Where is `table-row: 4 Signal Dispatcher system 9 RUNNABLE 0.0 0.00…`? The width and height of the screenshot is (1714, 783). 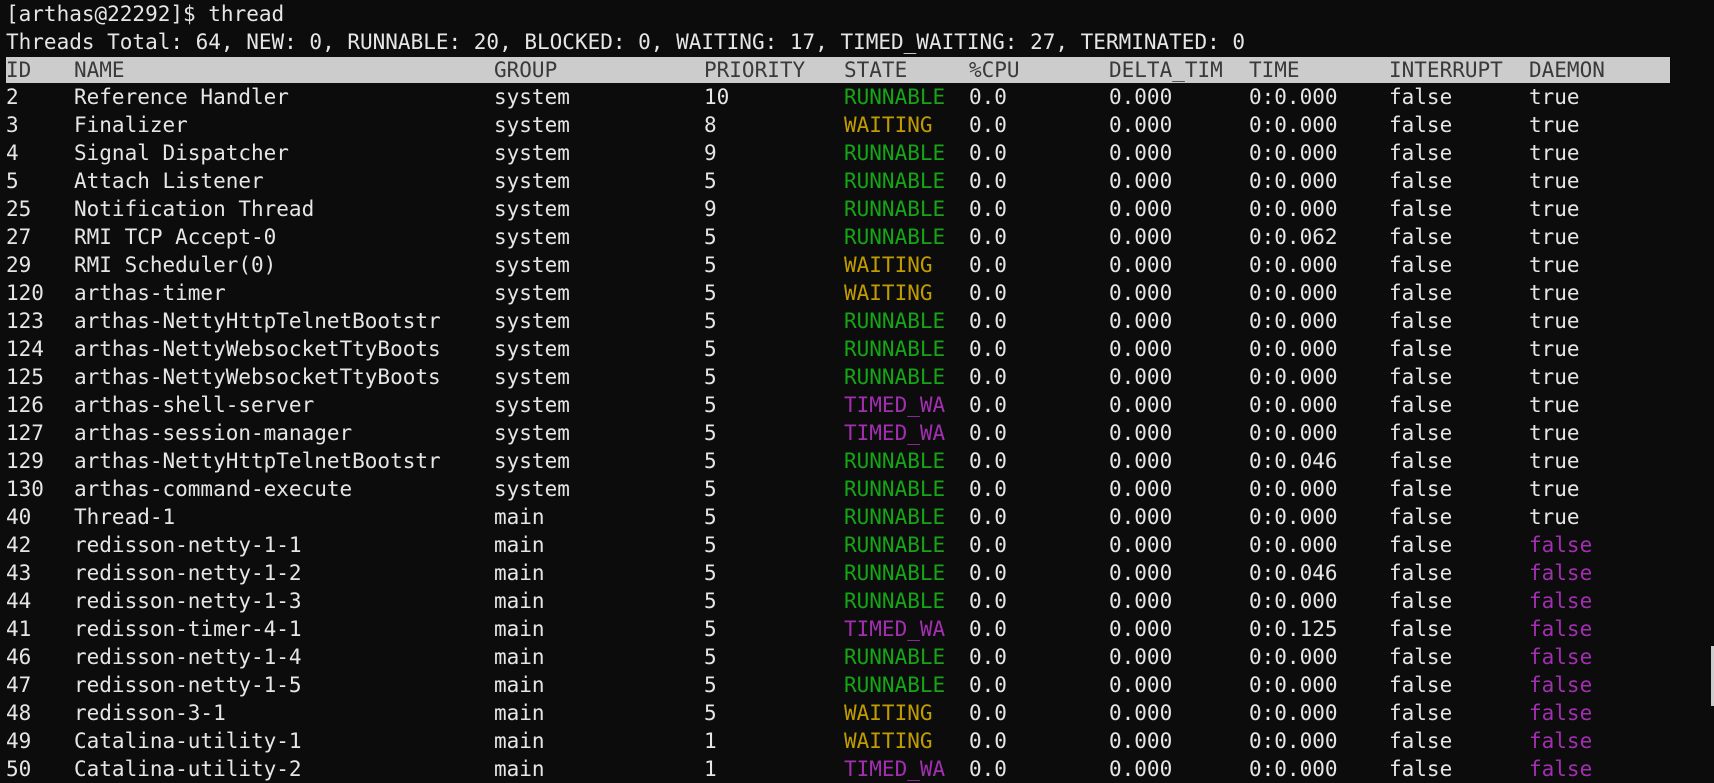 table-row: 4 Signal Dispatcher system 9 RUNNABLE 0.0 0.00… is located at coordinates (856, 153).